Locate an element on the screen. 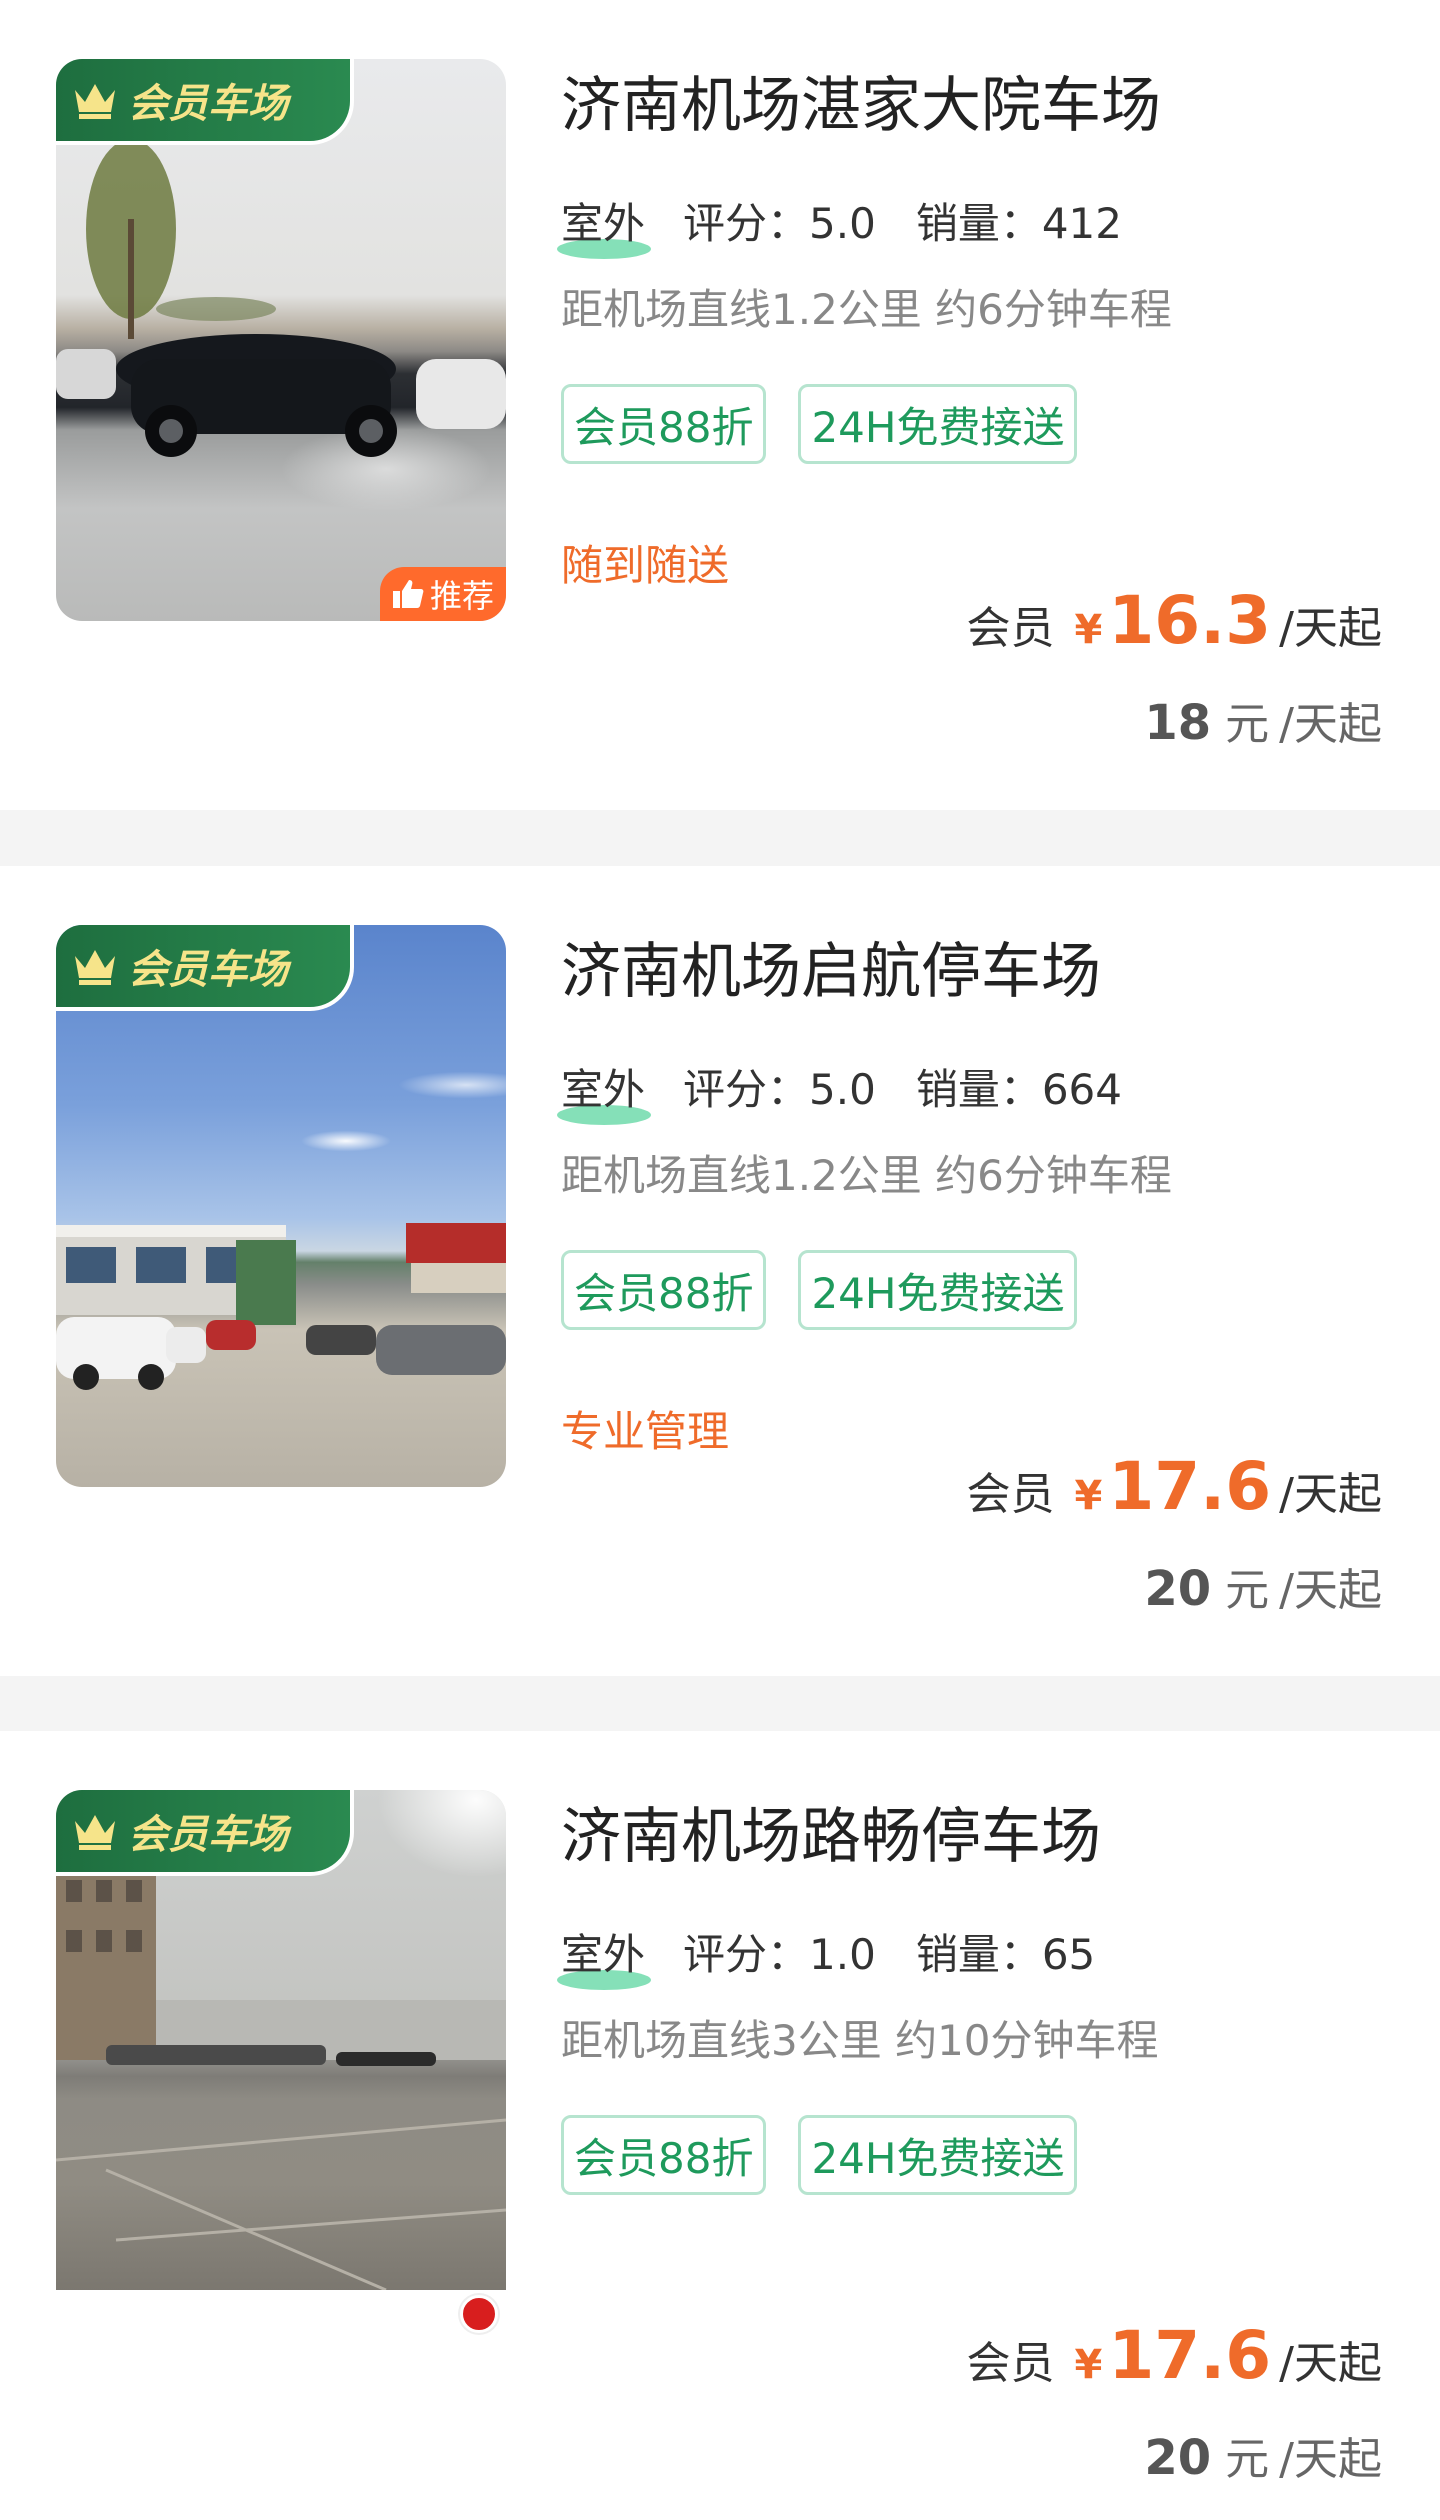 The width and height of the screenshot is (1440, 2520). member-price: 会员 ¥ 16.3 /天起 is located at coordinates (1174, 620).